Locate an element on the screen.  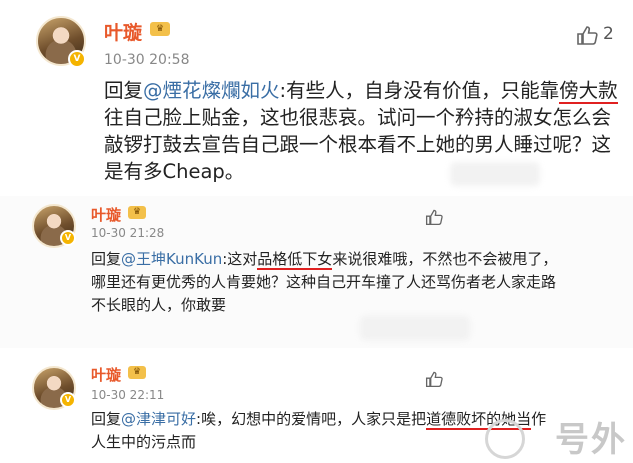
mention-link: @津津可好 is located at coordinates (158, 419).